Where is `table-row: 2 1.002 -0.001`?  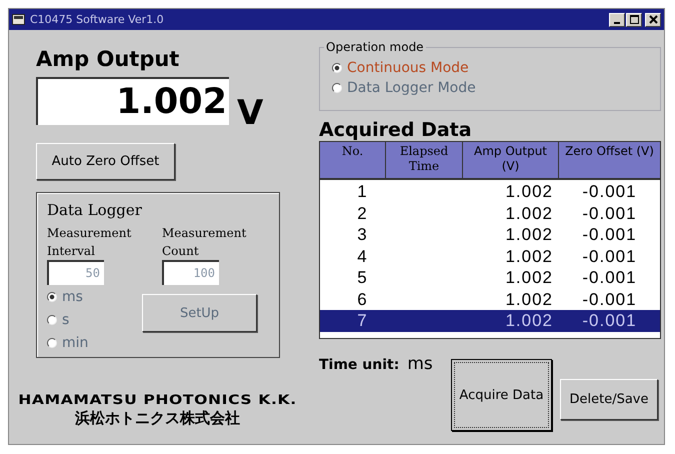 table-row: 2 1.002 -0.001 is located at coordinates (490, 213).